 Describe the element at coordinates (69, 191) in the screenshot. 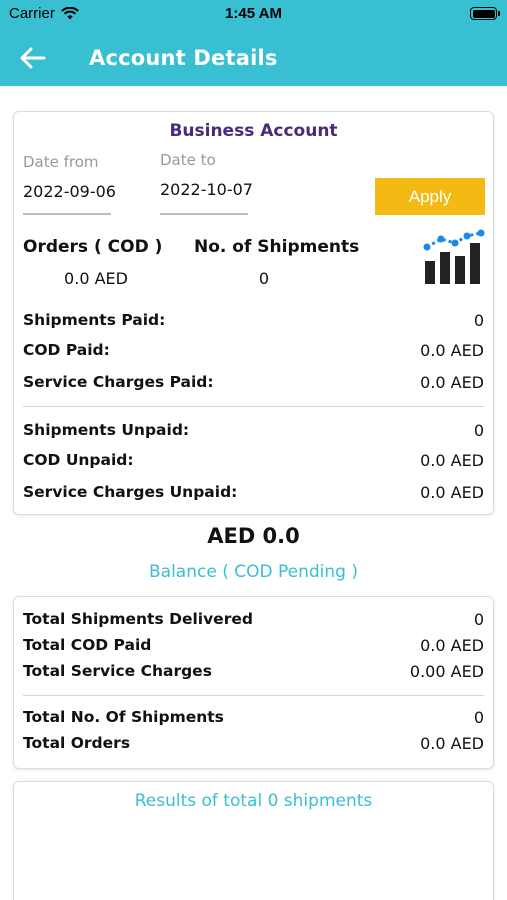

I see `date-from-field: 2022-09-06` at that location.